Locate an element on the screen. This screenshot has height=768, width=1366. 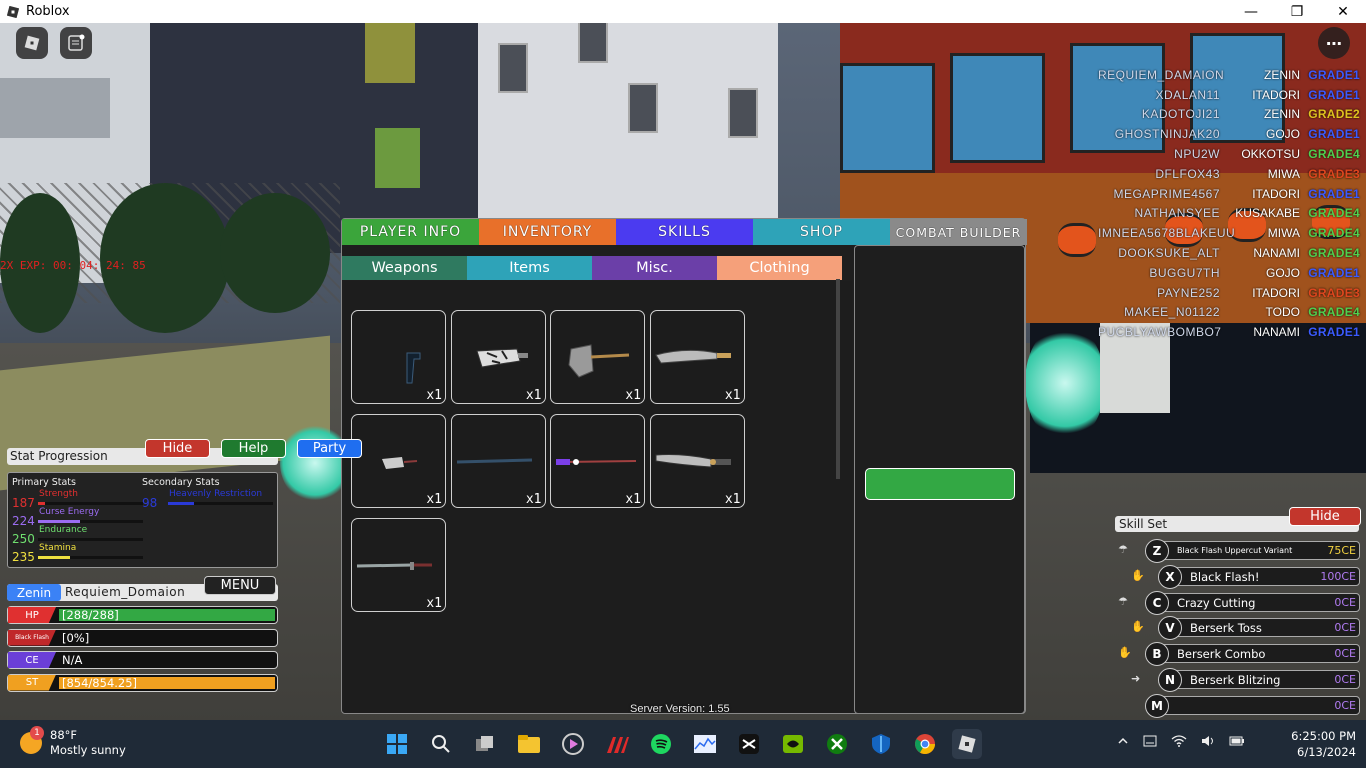
taskbar-clock: 6:25:00 PM 6/13/2024 is located at coordinates (1321, 744).